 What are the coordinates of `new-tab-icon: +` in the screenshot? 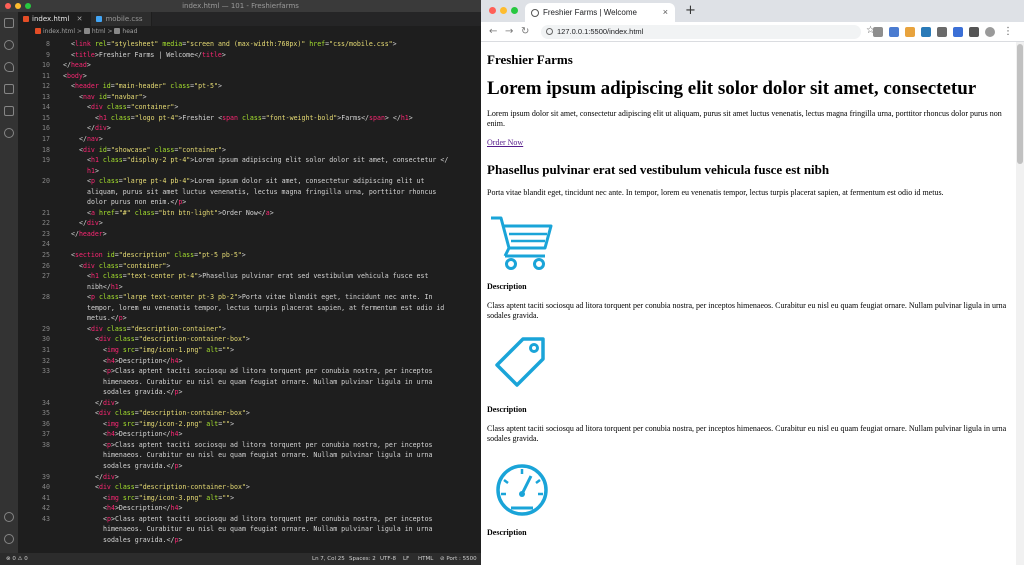 It's located at (690, 11).